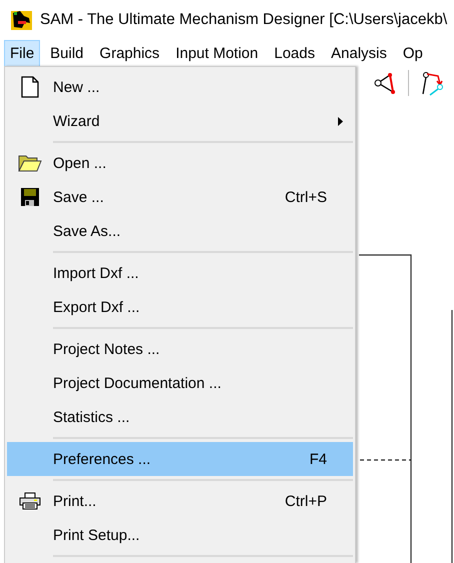 This screenshot has height=563, width=454. What do you see at coordinates (180, 459) in the screenshot?
I see `menu-item: Preferences ... F4` at bounding box center [180, 459].